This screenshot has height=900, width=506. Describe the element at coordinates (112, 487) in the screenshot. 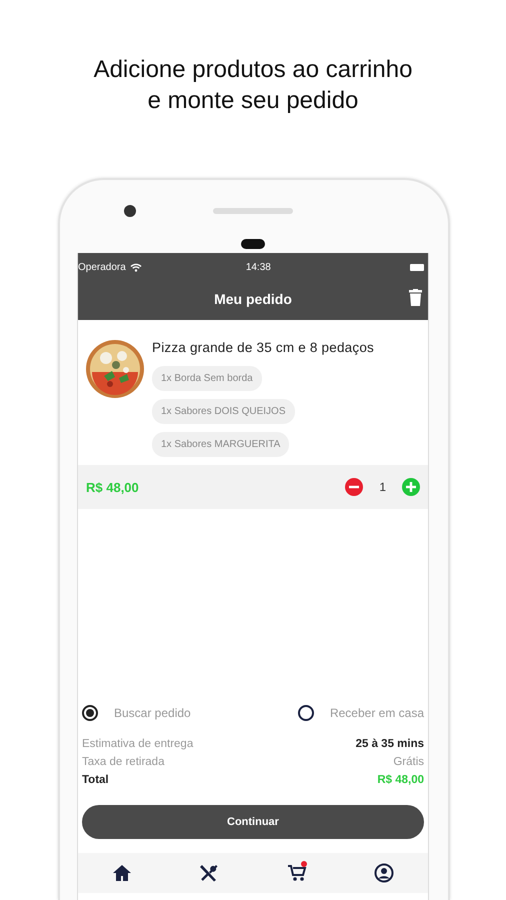

I see `item-price: R$ 48,00` at that location.